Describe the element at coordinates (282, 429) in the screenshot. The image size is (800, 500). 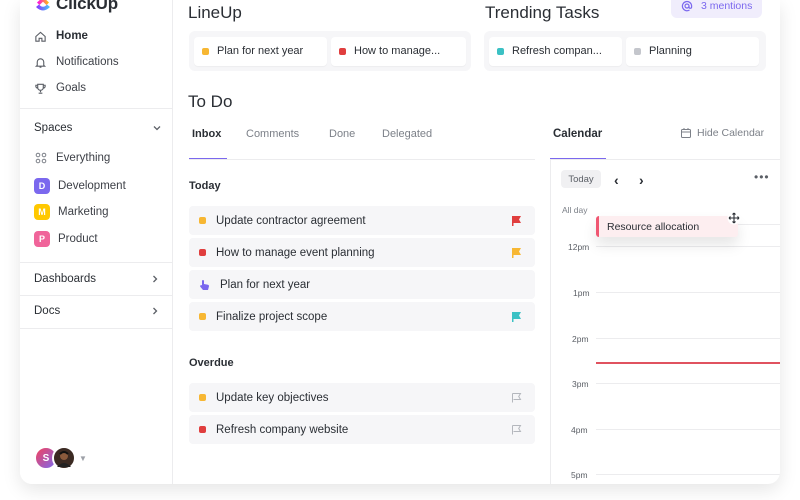
I see `task-name: Refresh company website` at that location.